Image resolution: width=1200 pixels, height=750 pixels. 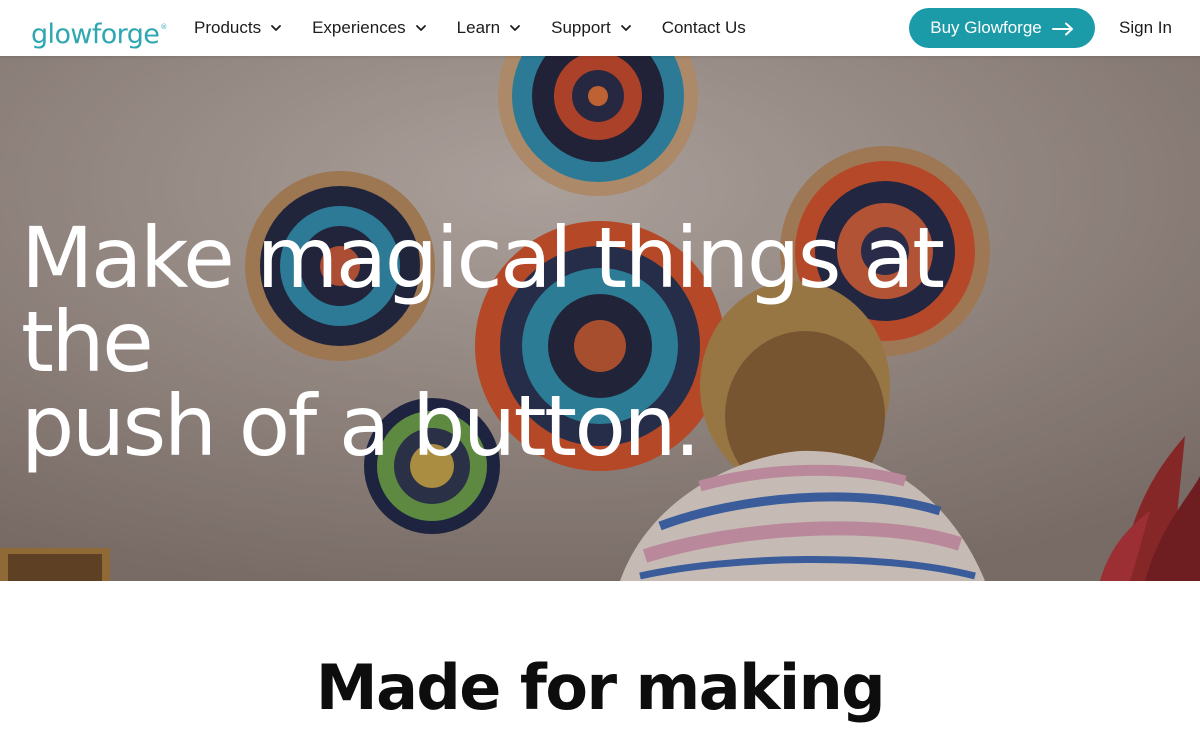 I want to click on nav-item-products: Products, so click(x=238, y=28).